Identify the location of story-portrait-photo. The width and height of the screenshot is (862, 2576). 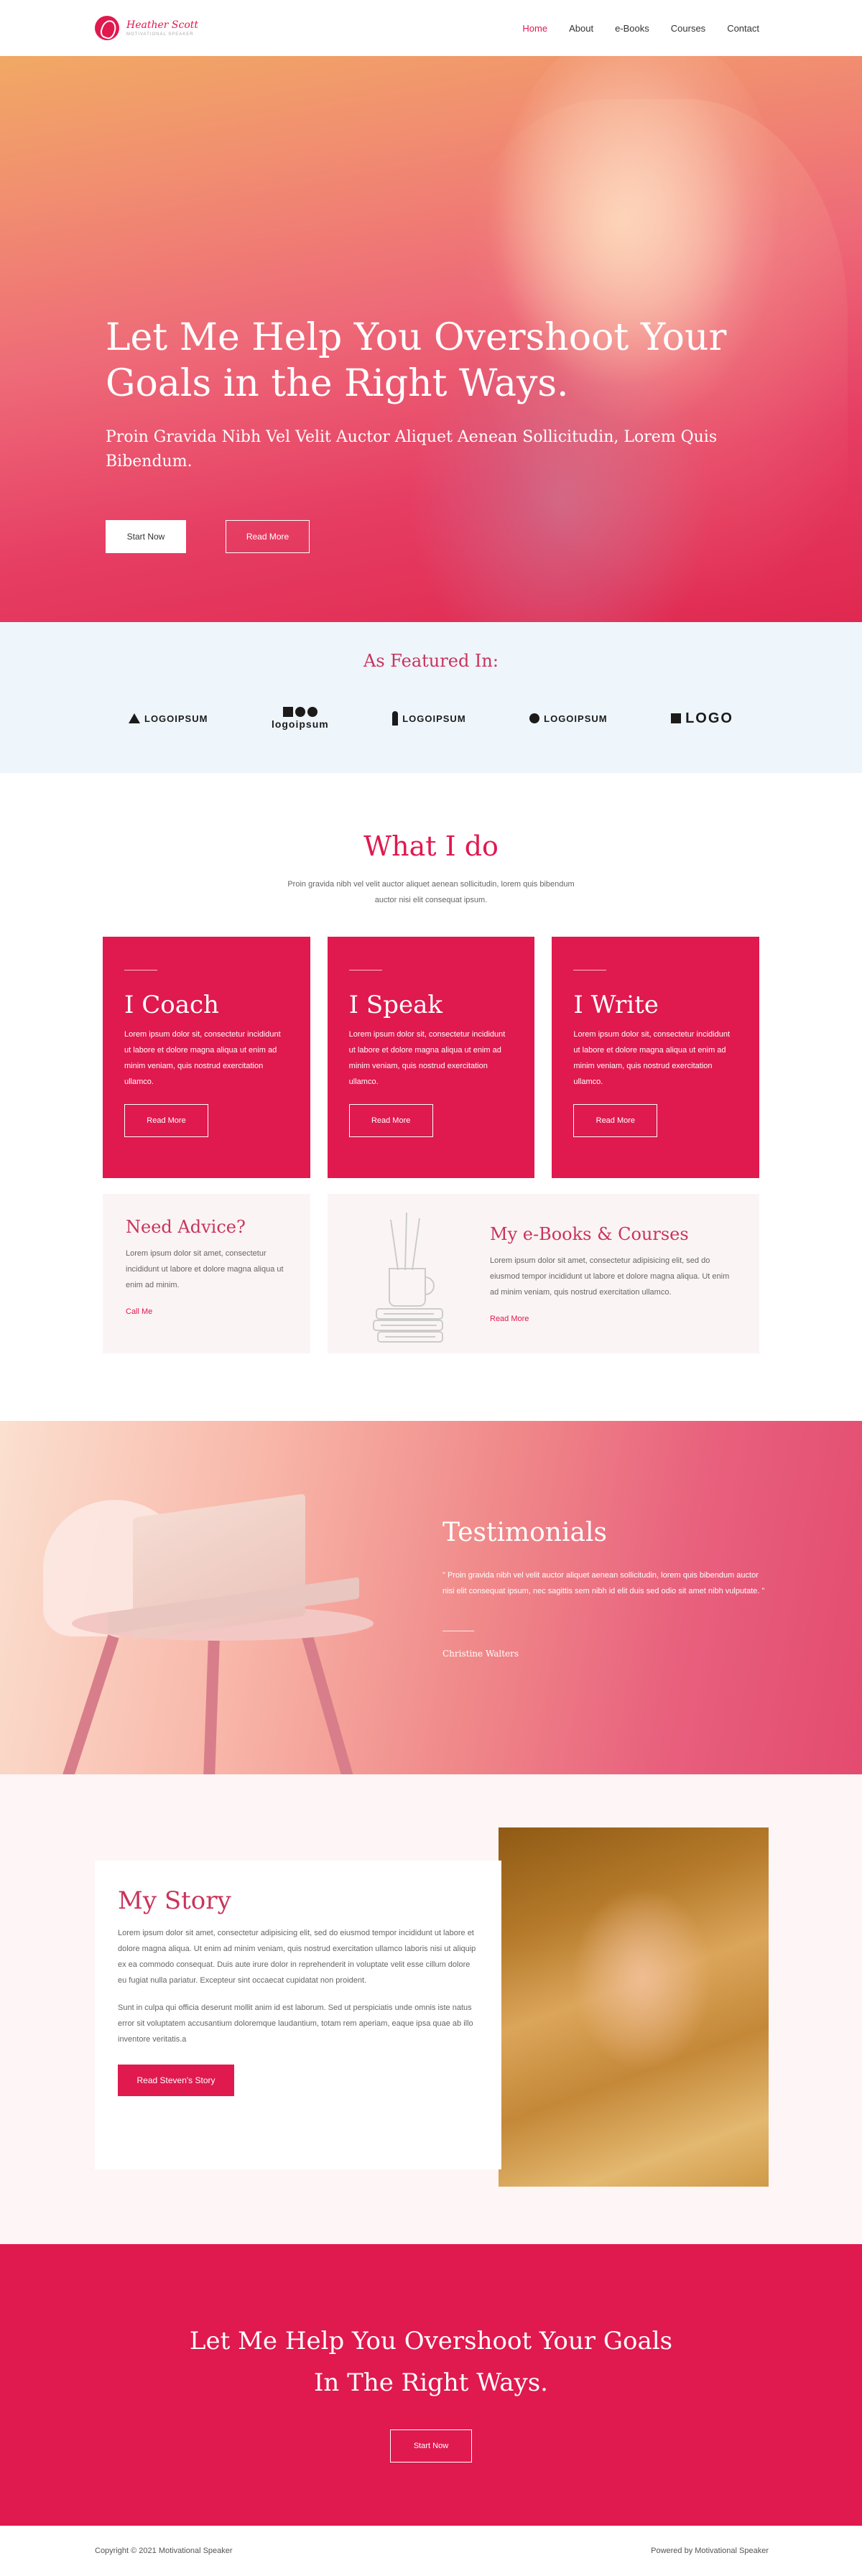
(634, 2007).